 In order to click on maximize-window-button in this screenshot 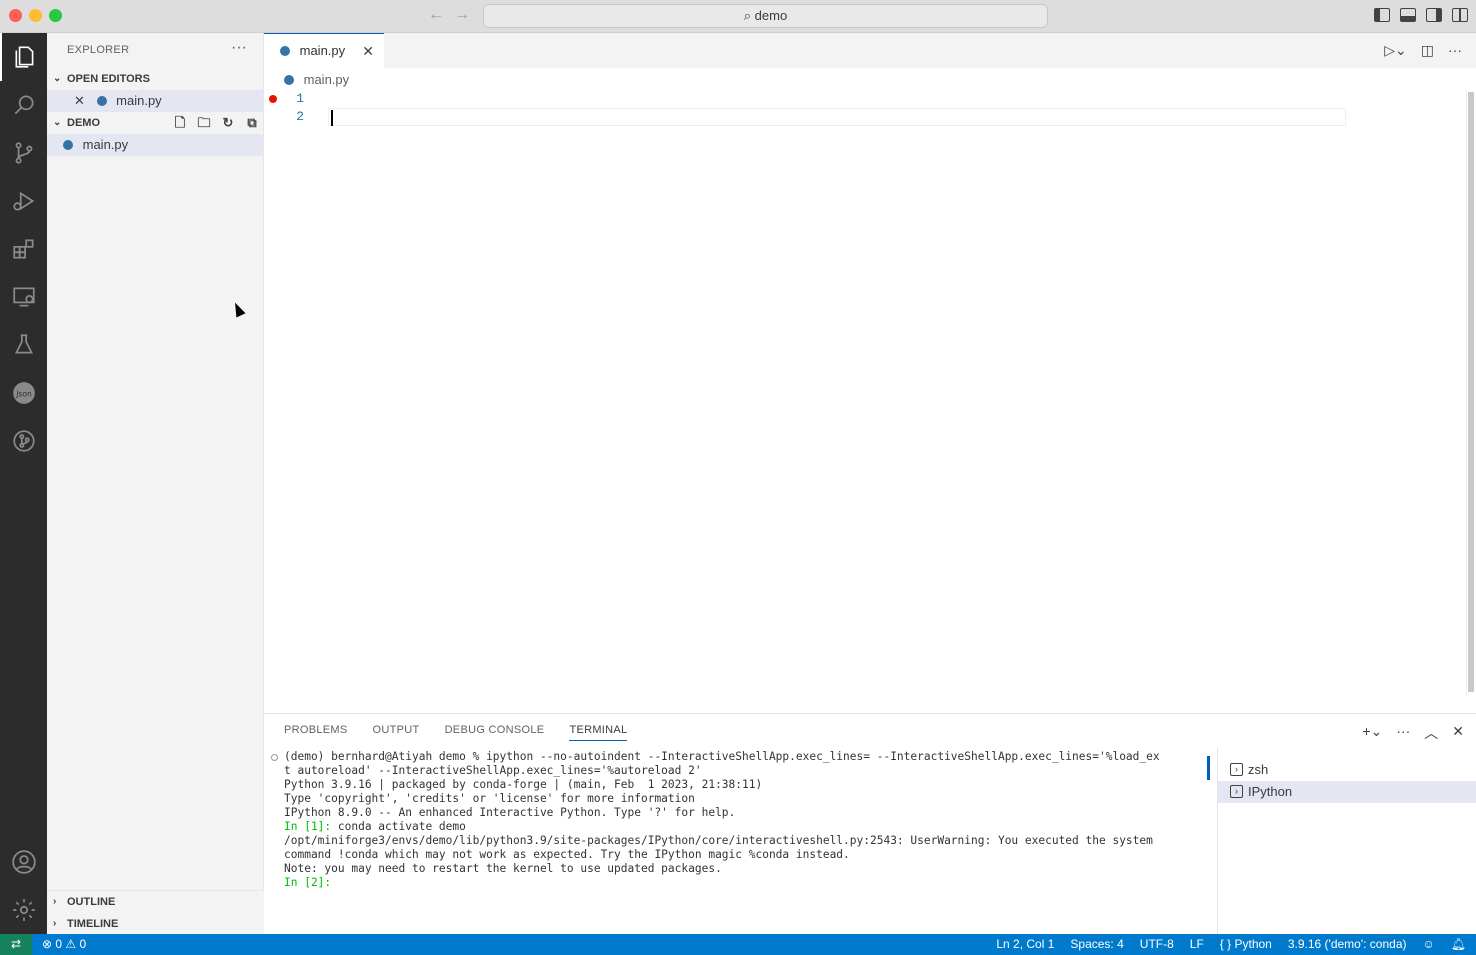, I will do `click(55, 15)`.